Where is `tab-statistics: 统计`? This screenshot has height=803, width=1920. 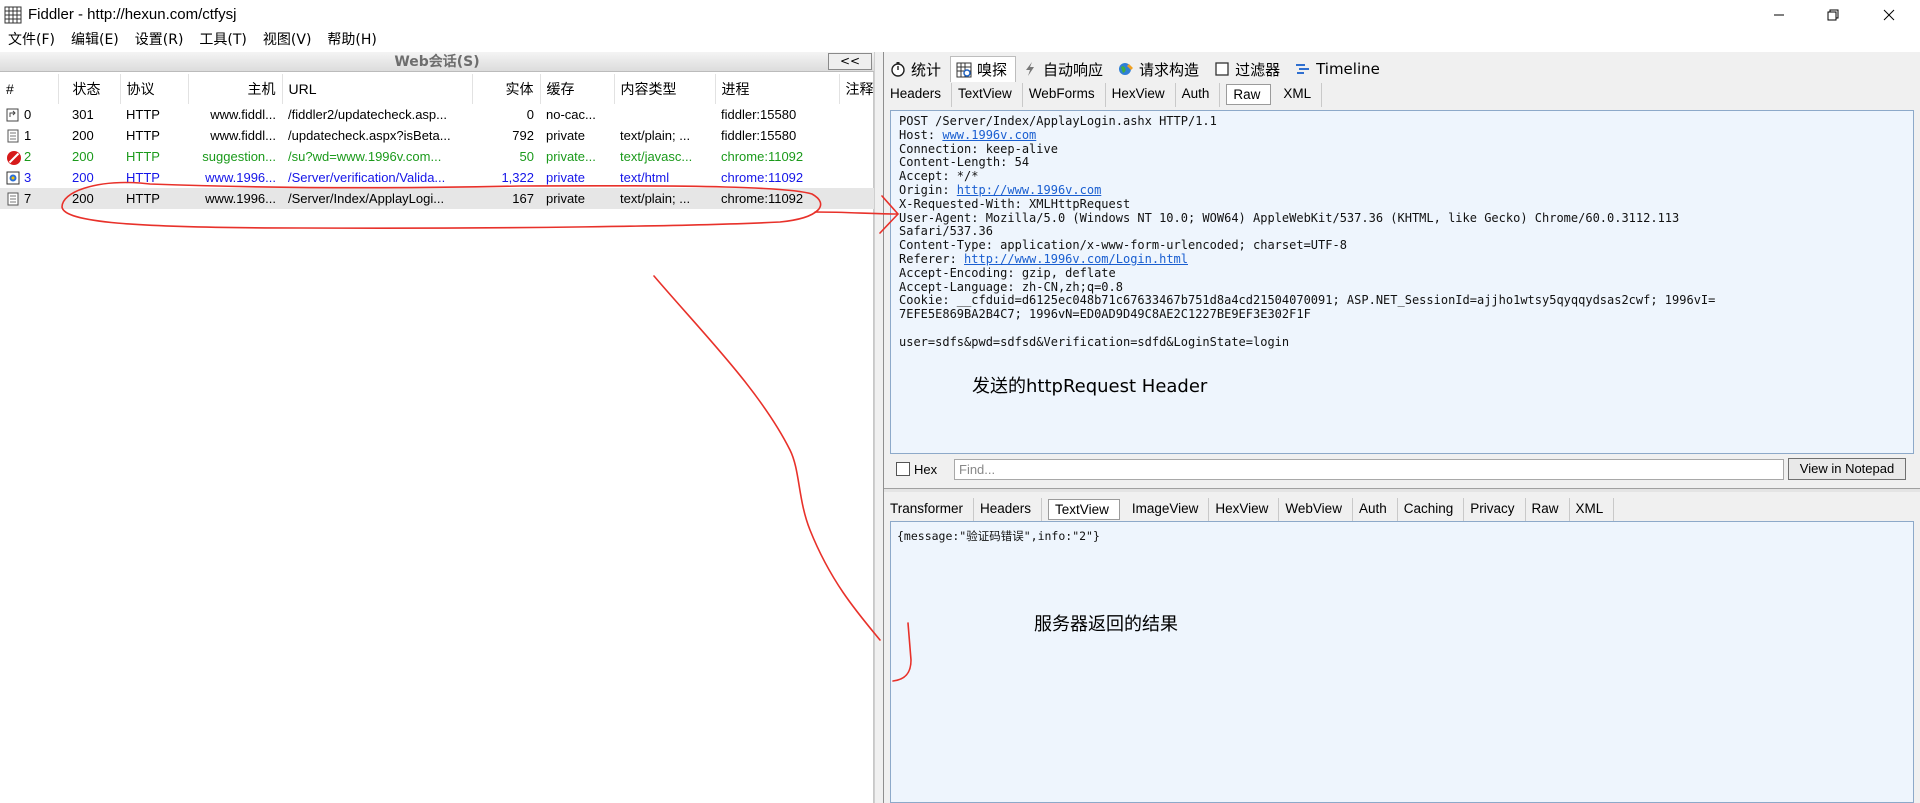
tab-statistics: 统计 is located at coordinates (917, 69).